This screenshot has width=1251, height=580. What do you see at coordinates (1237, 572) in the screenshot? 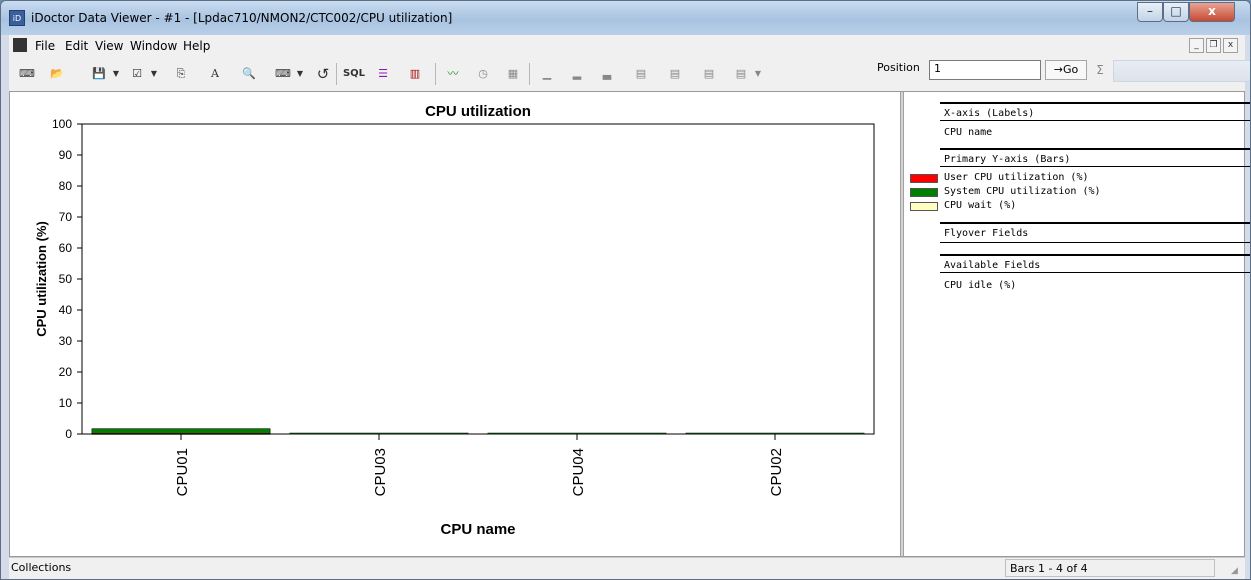
I see `resize-grip-icon: ◢` at bounding box center [1237, 572].